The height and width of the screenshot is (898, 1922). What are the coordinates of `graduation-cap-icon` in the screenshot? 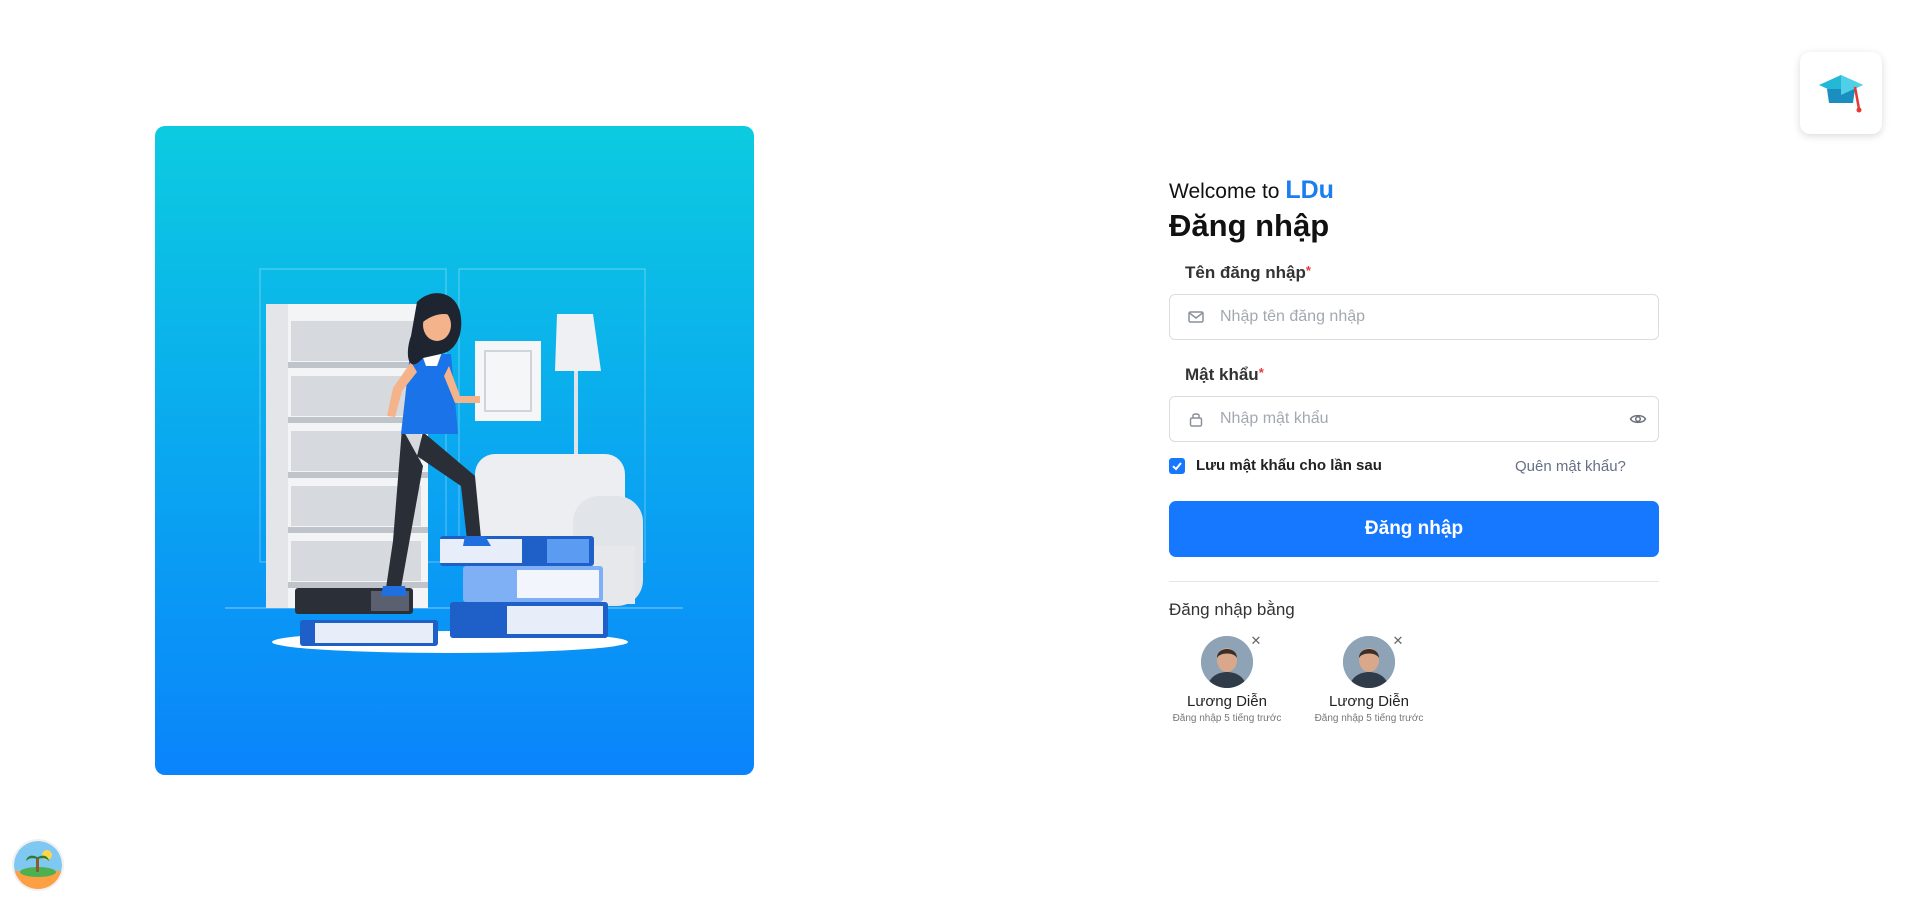 It's located at (1841, 94).